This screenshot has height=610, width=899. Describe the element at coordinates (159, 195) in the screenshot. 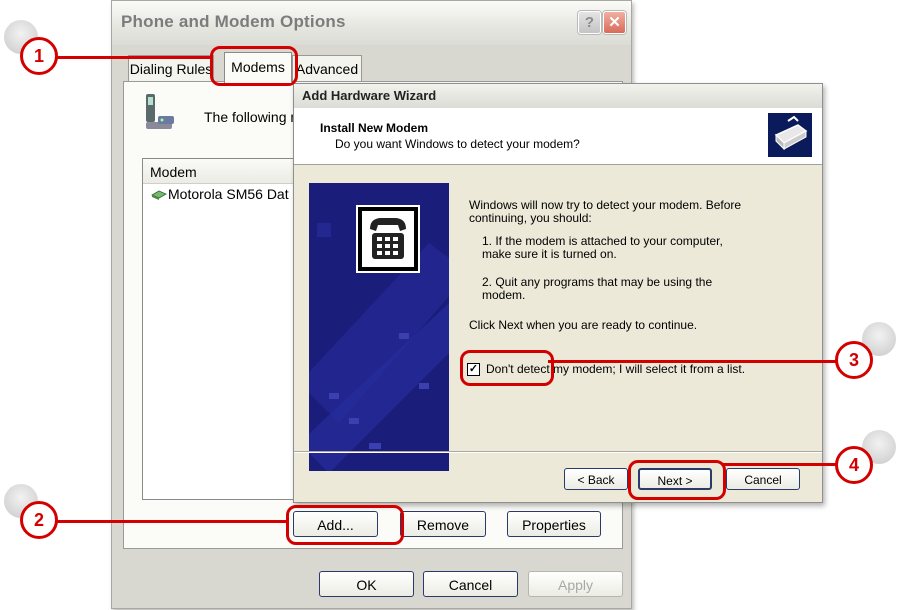

I see `modem-icon` at that location.